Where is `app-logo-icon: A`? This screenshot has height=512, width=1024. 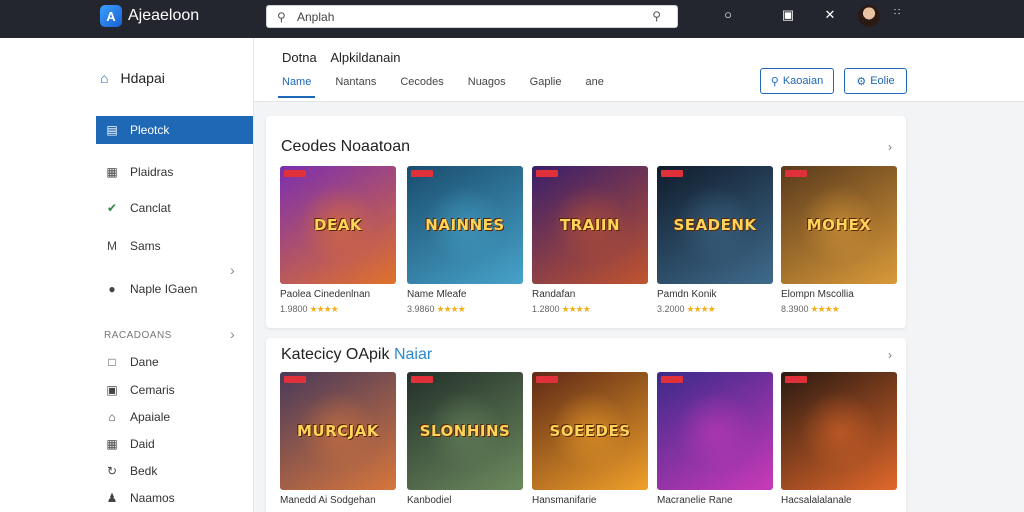
app-logo-icon: A is located at coordinates (111, 16).